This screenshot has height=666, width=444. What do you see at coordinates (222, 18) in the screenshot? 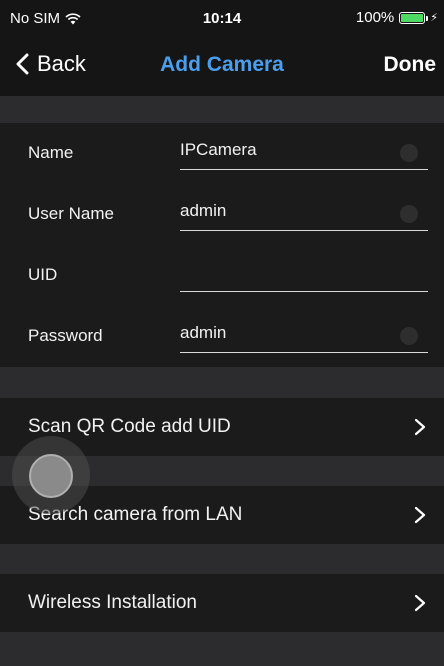
I see `status-bar: No SIM 10:14 100% ⚡` at bounding box center [222, 18].